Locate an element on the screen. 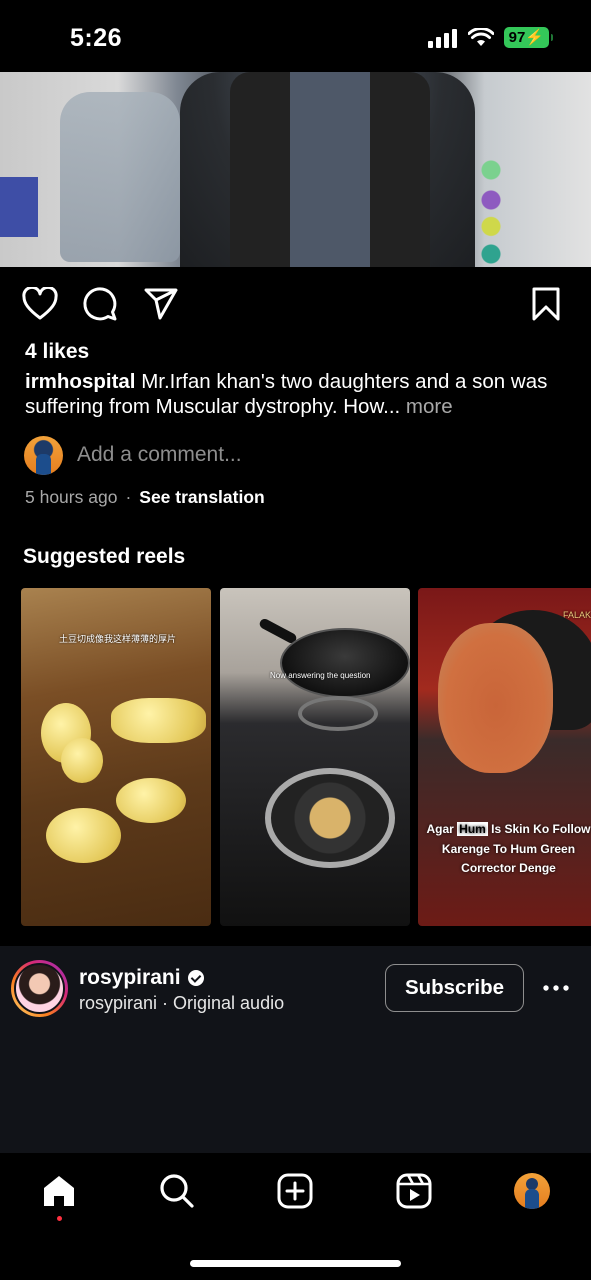 This screenshot has height=1280, width=591. search-icon is located at coordinates (177, 1191).